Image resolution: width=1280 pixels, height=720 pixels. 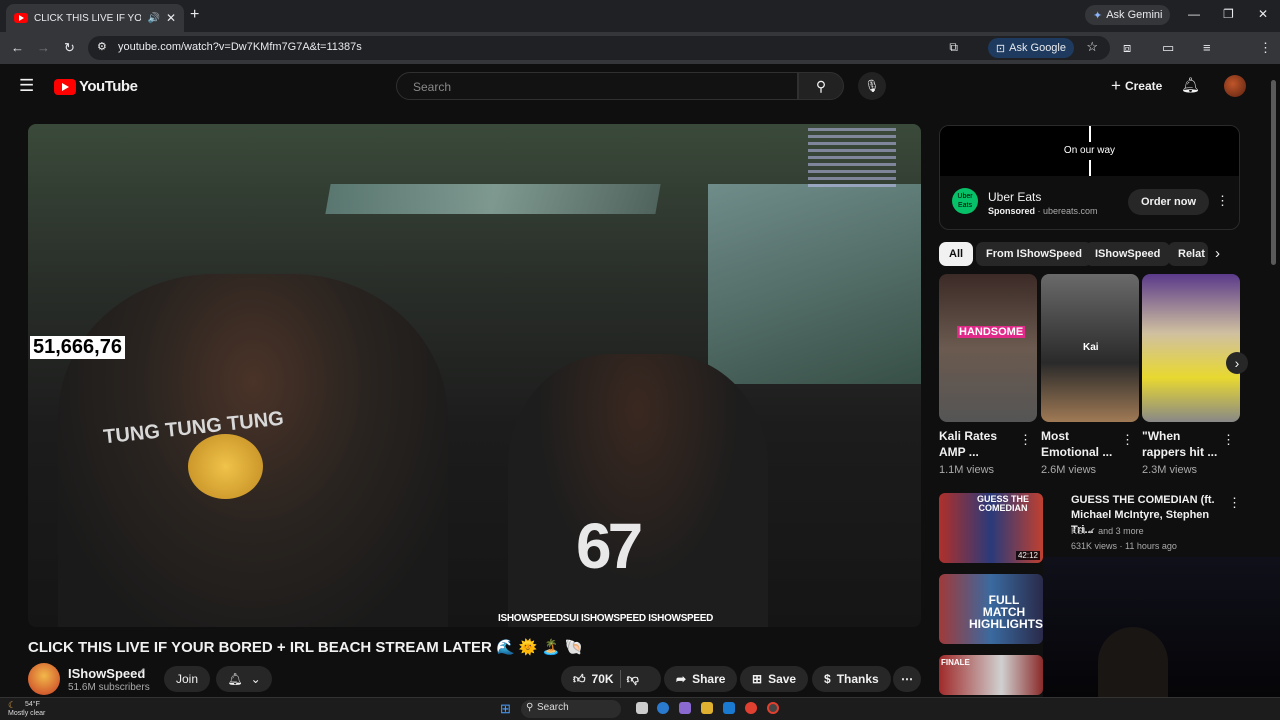 I want to click on join-button: Join, so click(x=187, y=679).